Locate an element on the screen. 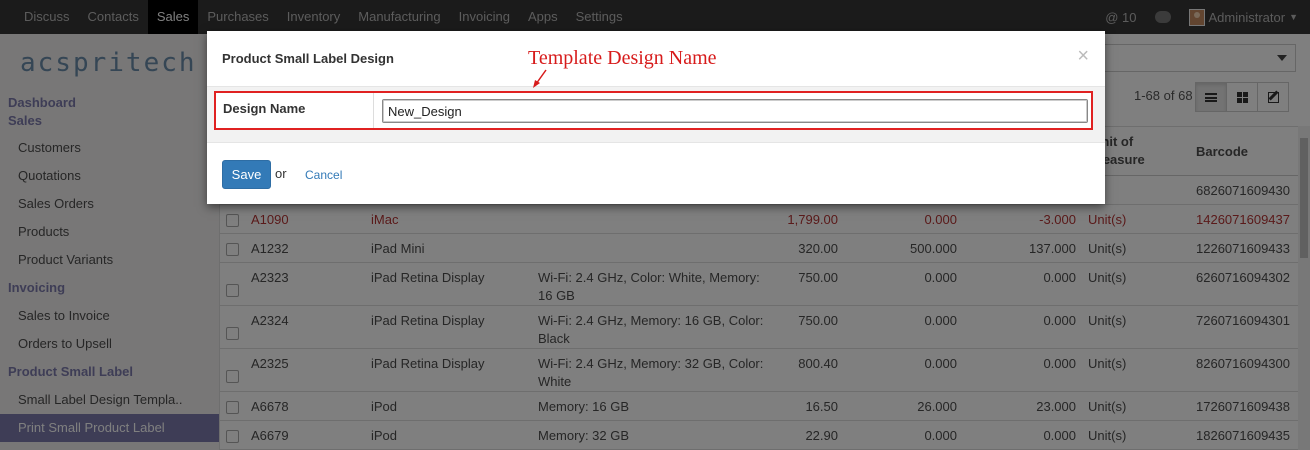  cancel-button: Cancel is located at coordinates (323, 175).